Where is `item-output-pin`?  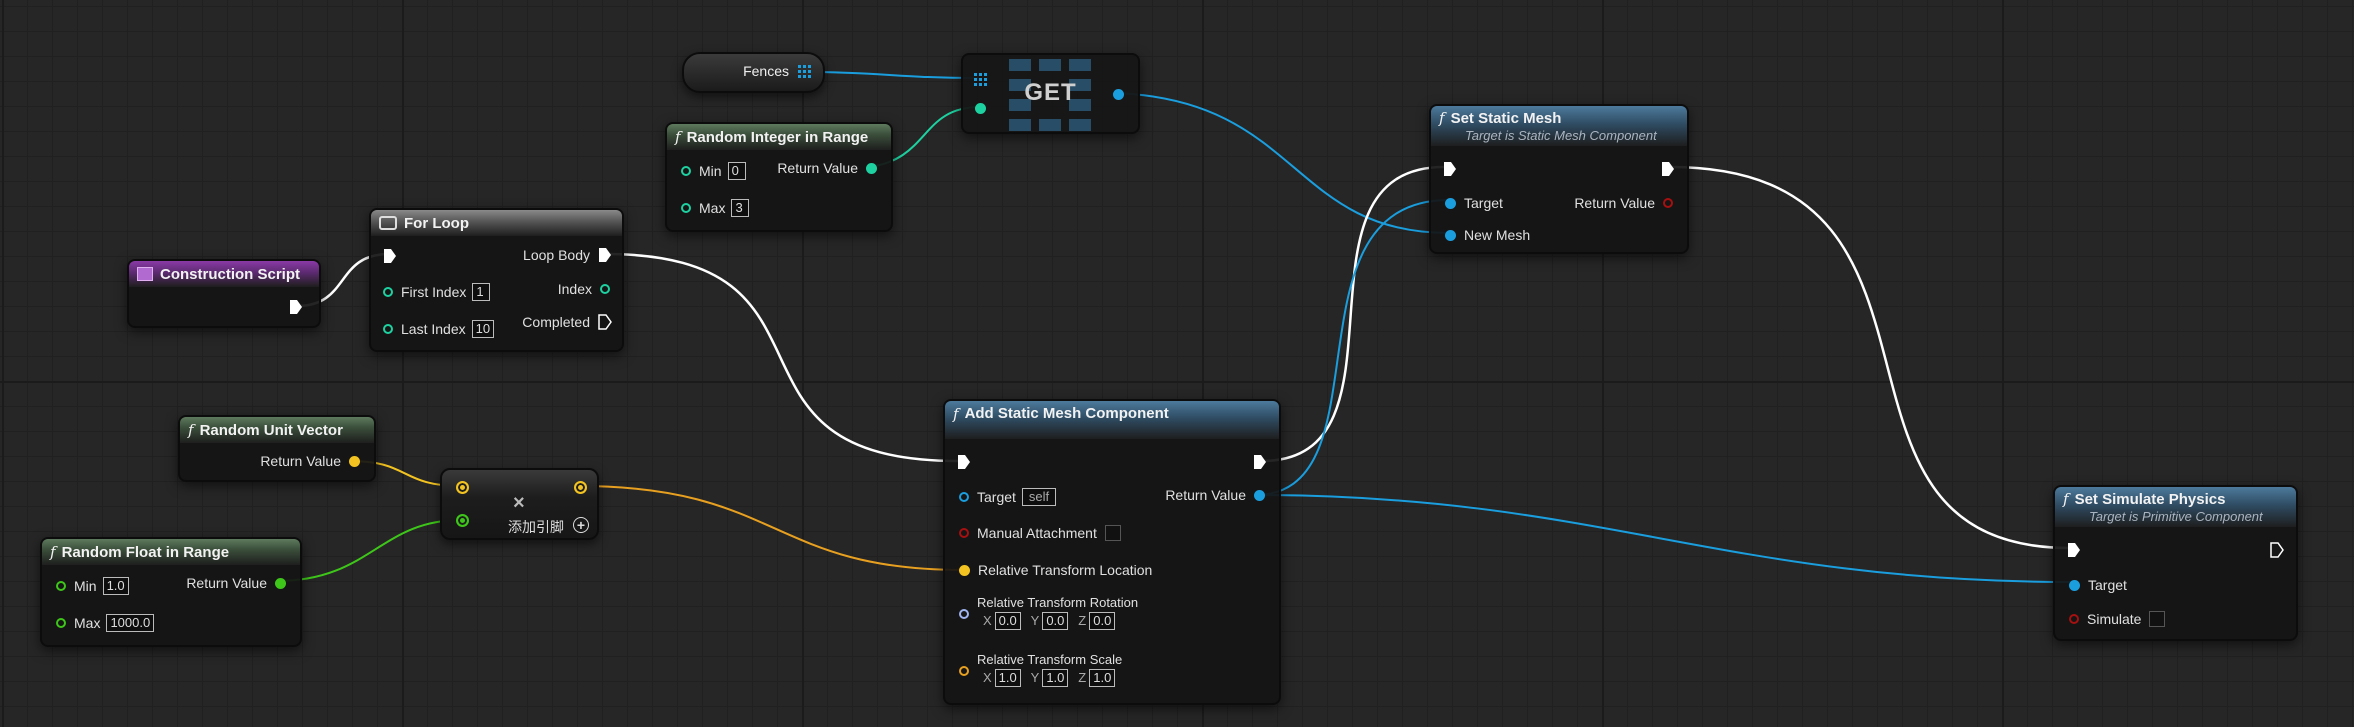 item-output-pin is located at coordinates (1118, 94).